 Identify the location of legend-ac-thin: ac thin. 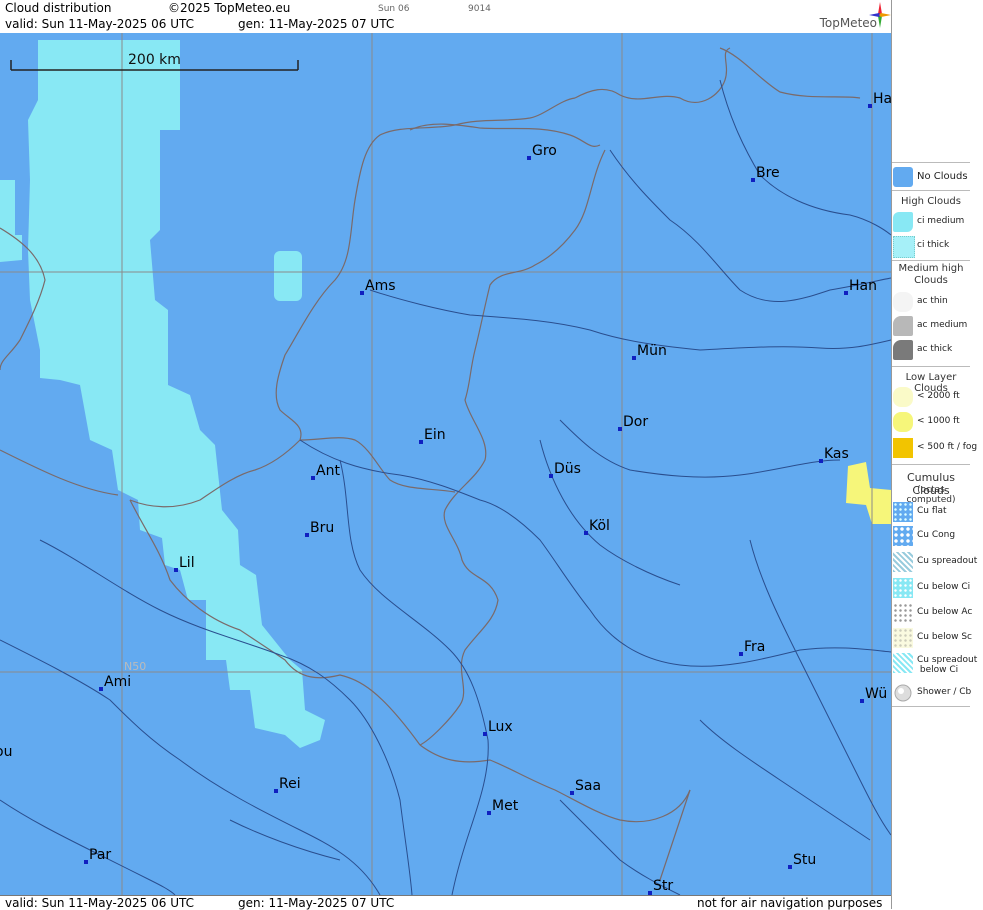
(932, 302).